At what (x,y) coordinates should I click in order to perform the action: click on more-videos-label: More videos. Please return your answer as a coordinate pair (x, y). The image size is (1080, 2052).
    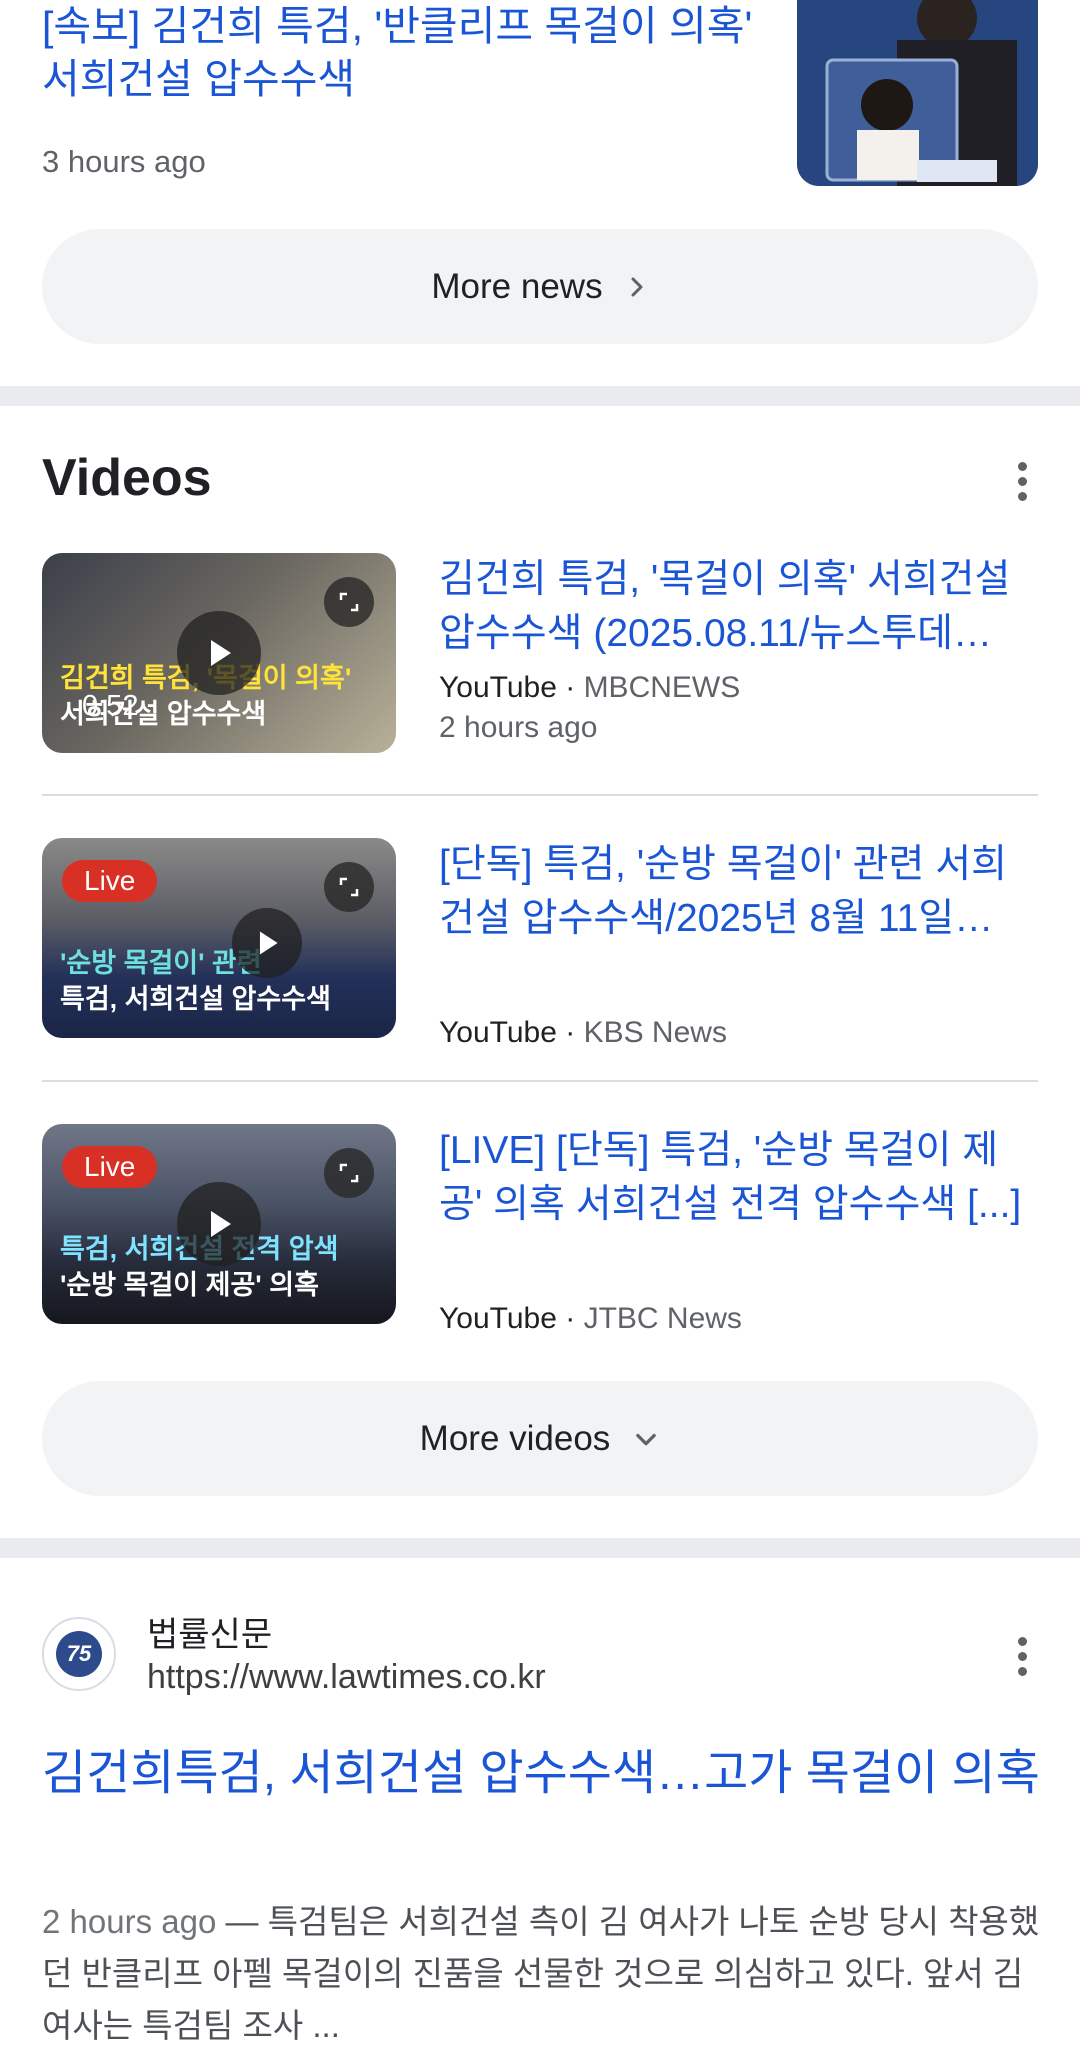
    Looking at the image, I should click on (515, 1438).